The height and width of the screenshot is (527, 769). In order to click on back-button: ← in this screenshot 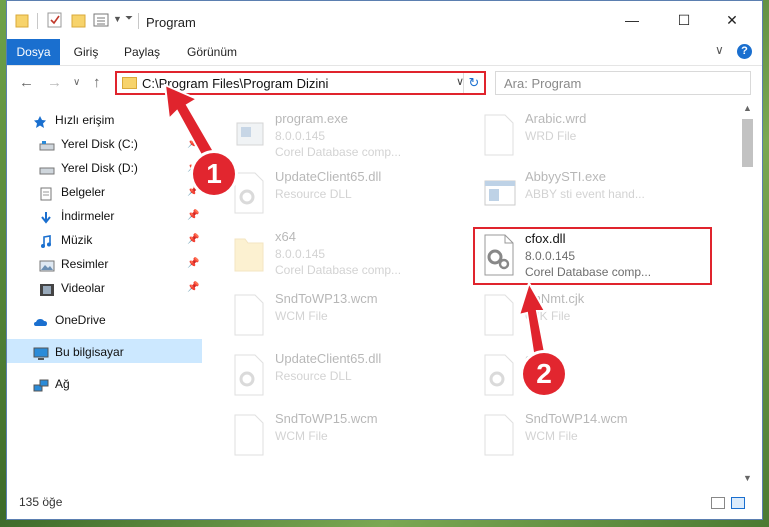, I will do `click(26, 82)`.